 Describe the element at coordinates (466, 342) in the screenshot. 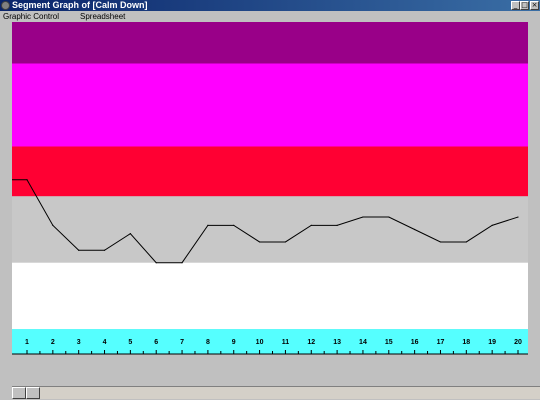

I see `x-tick-label-18: 18` at that location.